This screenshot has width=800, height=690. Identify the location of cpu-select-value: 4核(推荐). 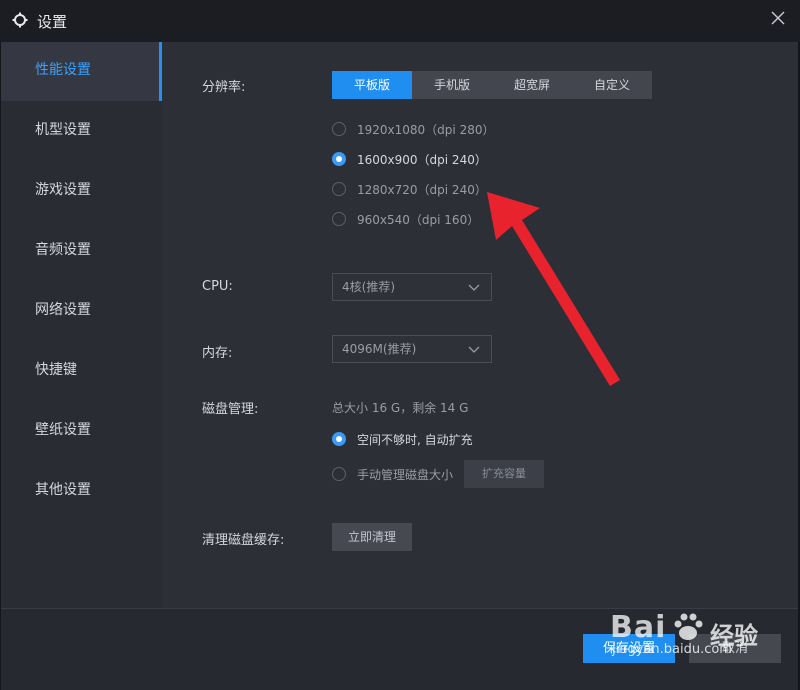
(368, 287).